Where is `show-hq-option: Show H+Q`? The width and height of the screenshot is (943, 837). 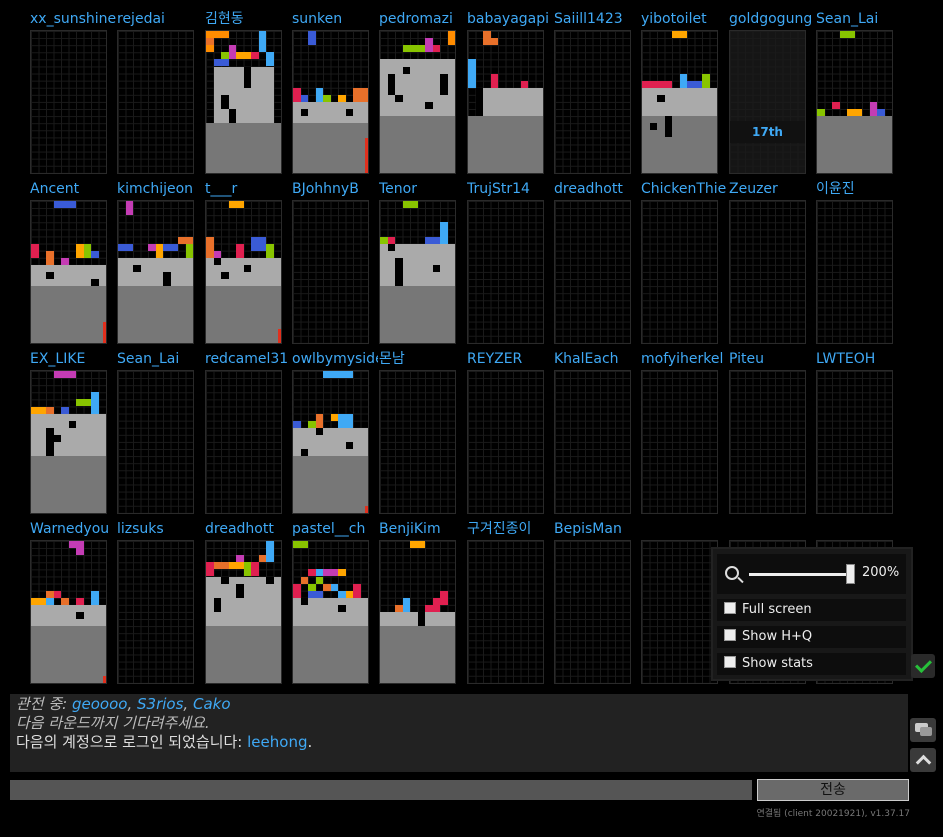
show-hq-option: Show H+Q is located at coordinates (811, 637).